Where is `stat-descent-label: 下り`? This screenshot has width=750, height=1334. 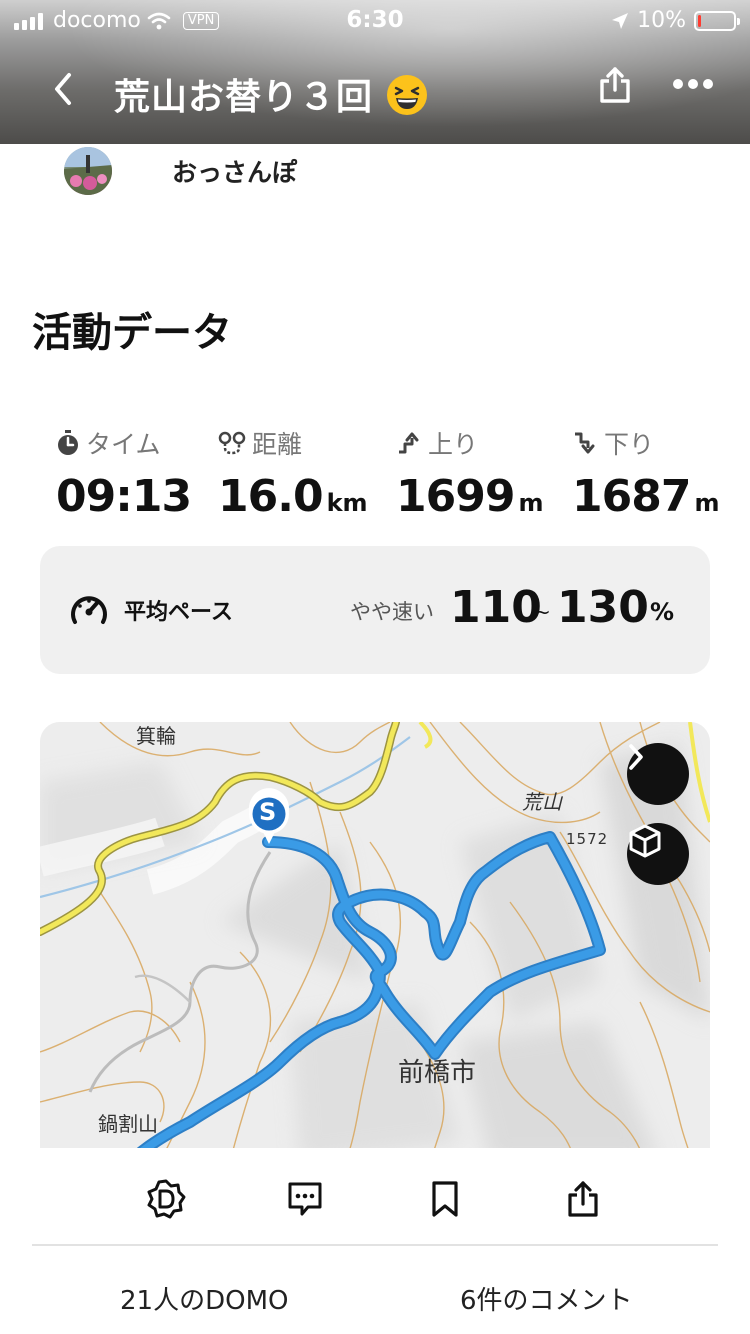
stat-descent-label: 下り is located at coordinates (629, 444).